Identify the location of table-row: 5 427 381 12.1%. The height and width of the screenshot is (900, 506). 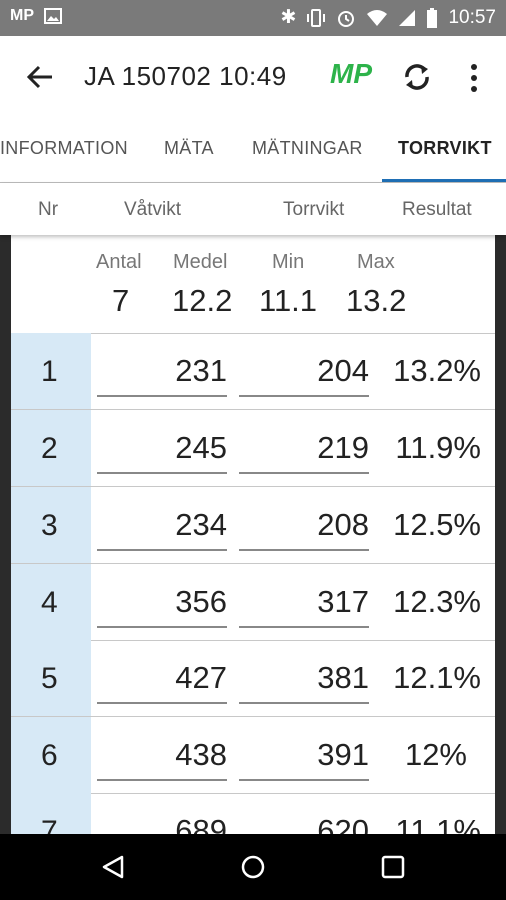
(253, 678).